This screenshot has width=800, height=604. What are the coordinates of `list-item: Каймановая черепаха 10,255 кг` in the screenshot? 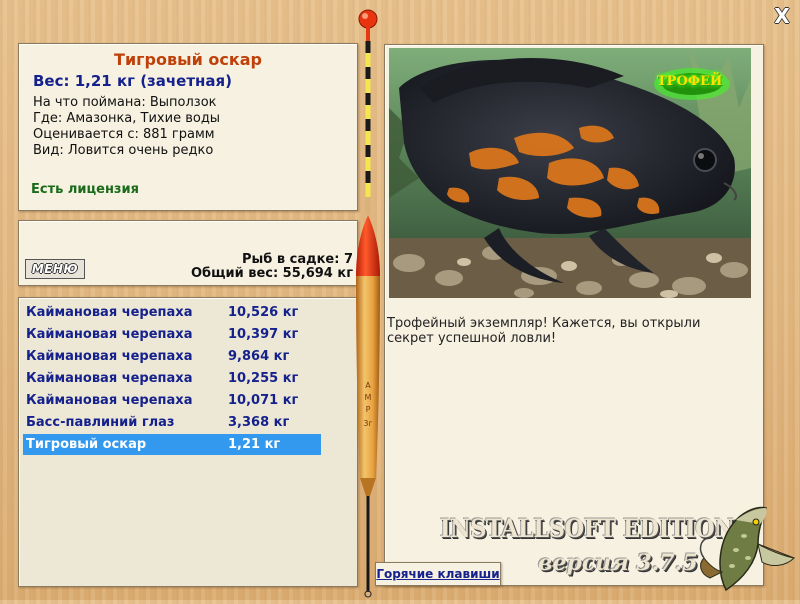 It's located at (172, 378).